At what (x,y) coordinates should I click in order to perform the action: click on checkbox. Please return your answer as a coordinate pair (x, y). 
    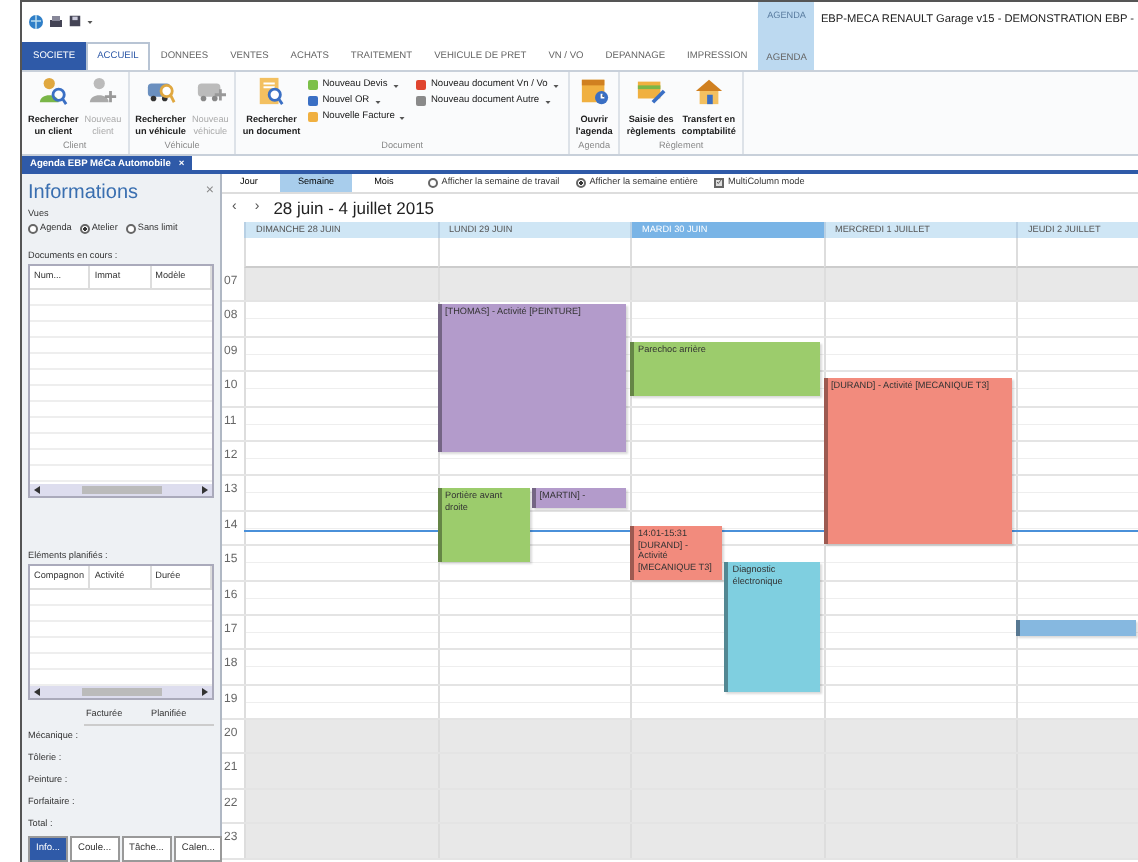
    Looking at the image, I should click on (719, 182).